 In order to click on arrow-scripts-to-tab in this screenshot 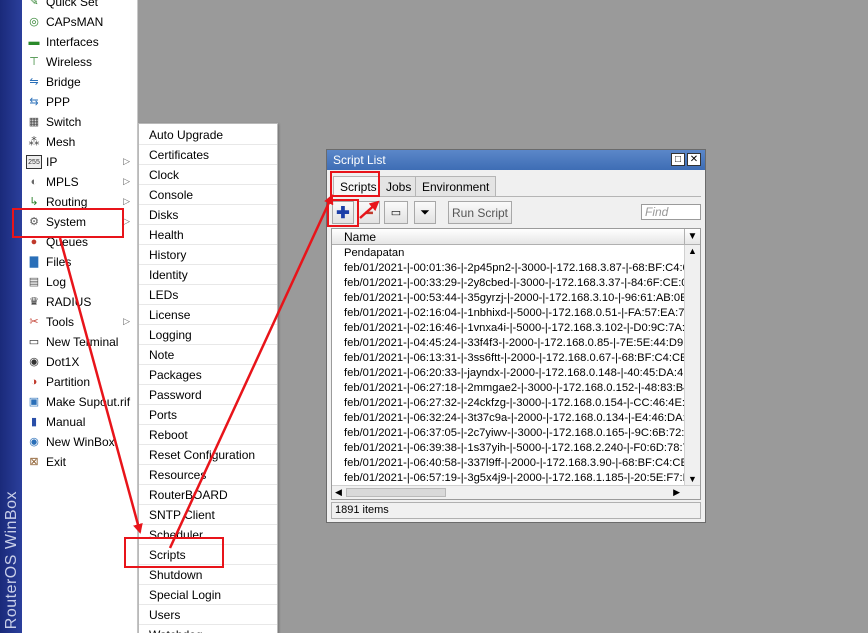, I will do `click(251, 371)`.